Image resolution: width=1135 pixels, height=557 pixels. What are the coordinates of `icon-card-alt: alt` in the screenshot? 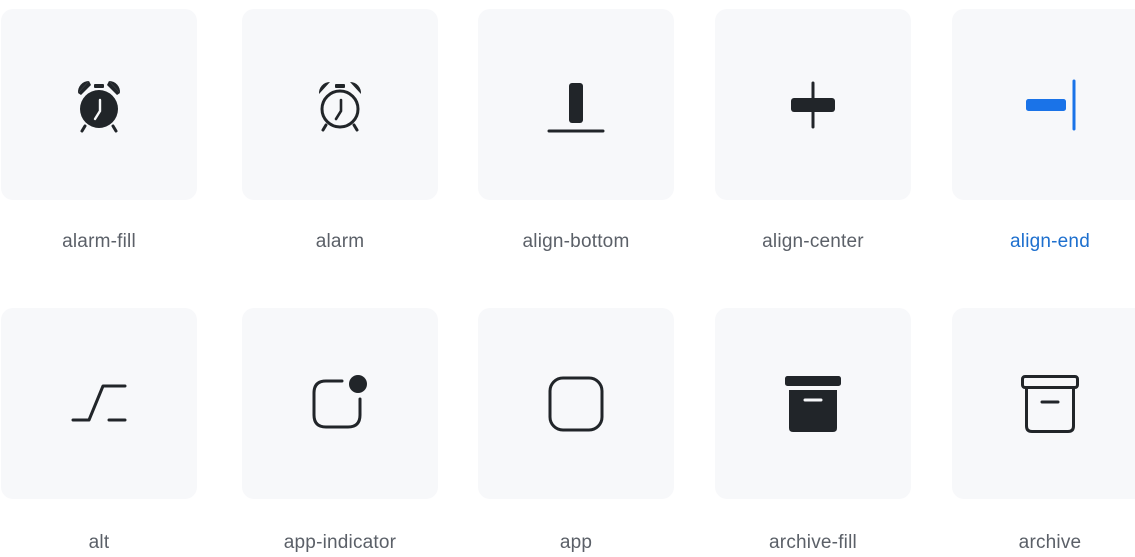 It's located at (99, 430).